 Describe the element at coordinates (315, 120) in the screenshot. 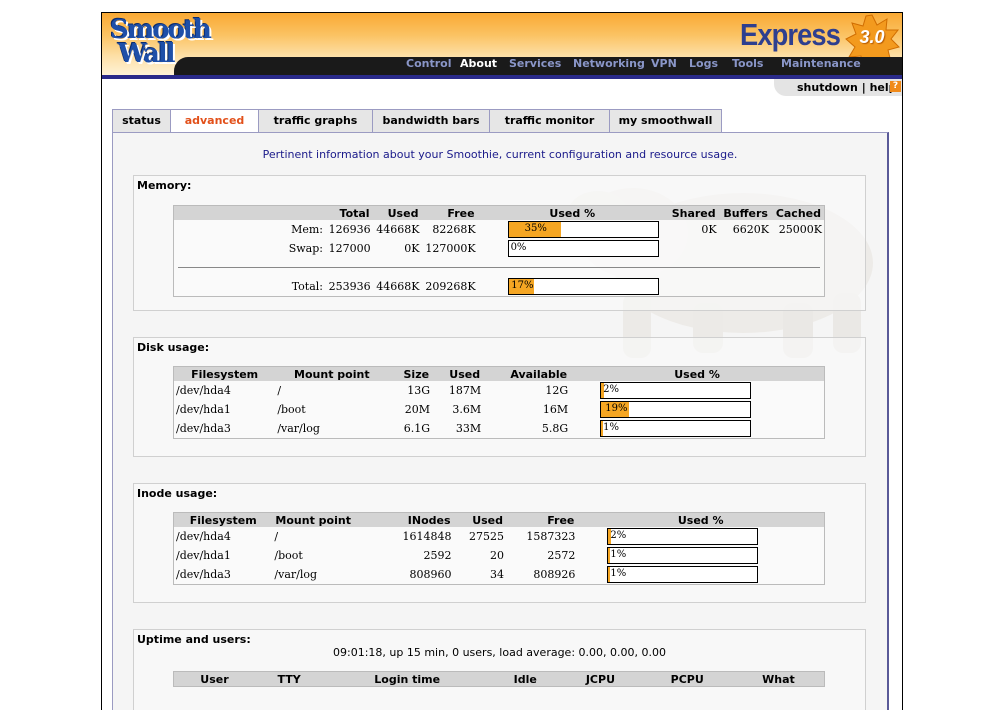

I see `tab-traffic-graphs: traffic graphs` at that location.